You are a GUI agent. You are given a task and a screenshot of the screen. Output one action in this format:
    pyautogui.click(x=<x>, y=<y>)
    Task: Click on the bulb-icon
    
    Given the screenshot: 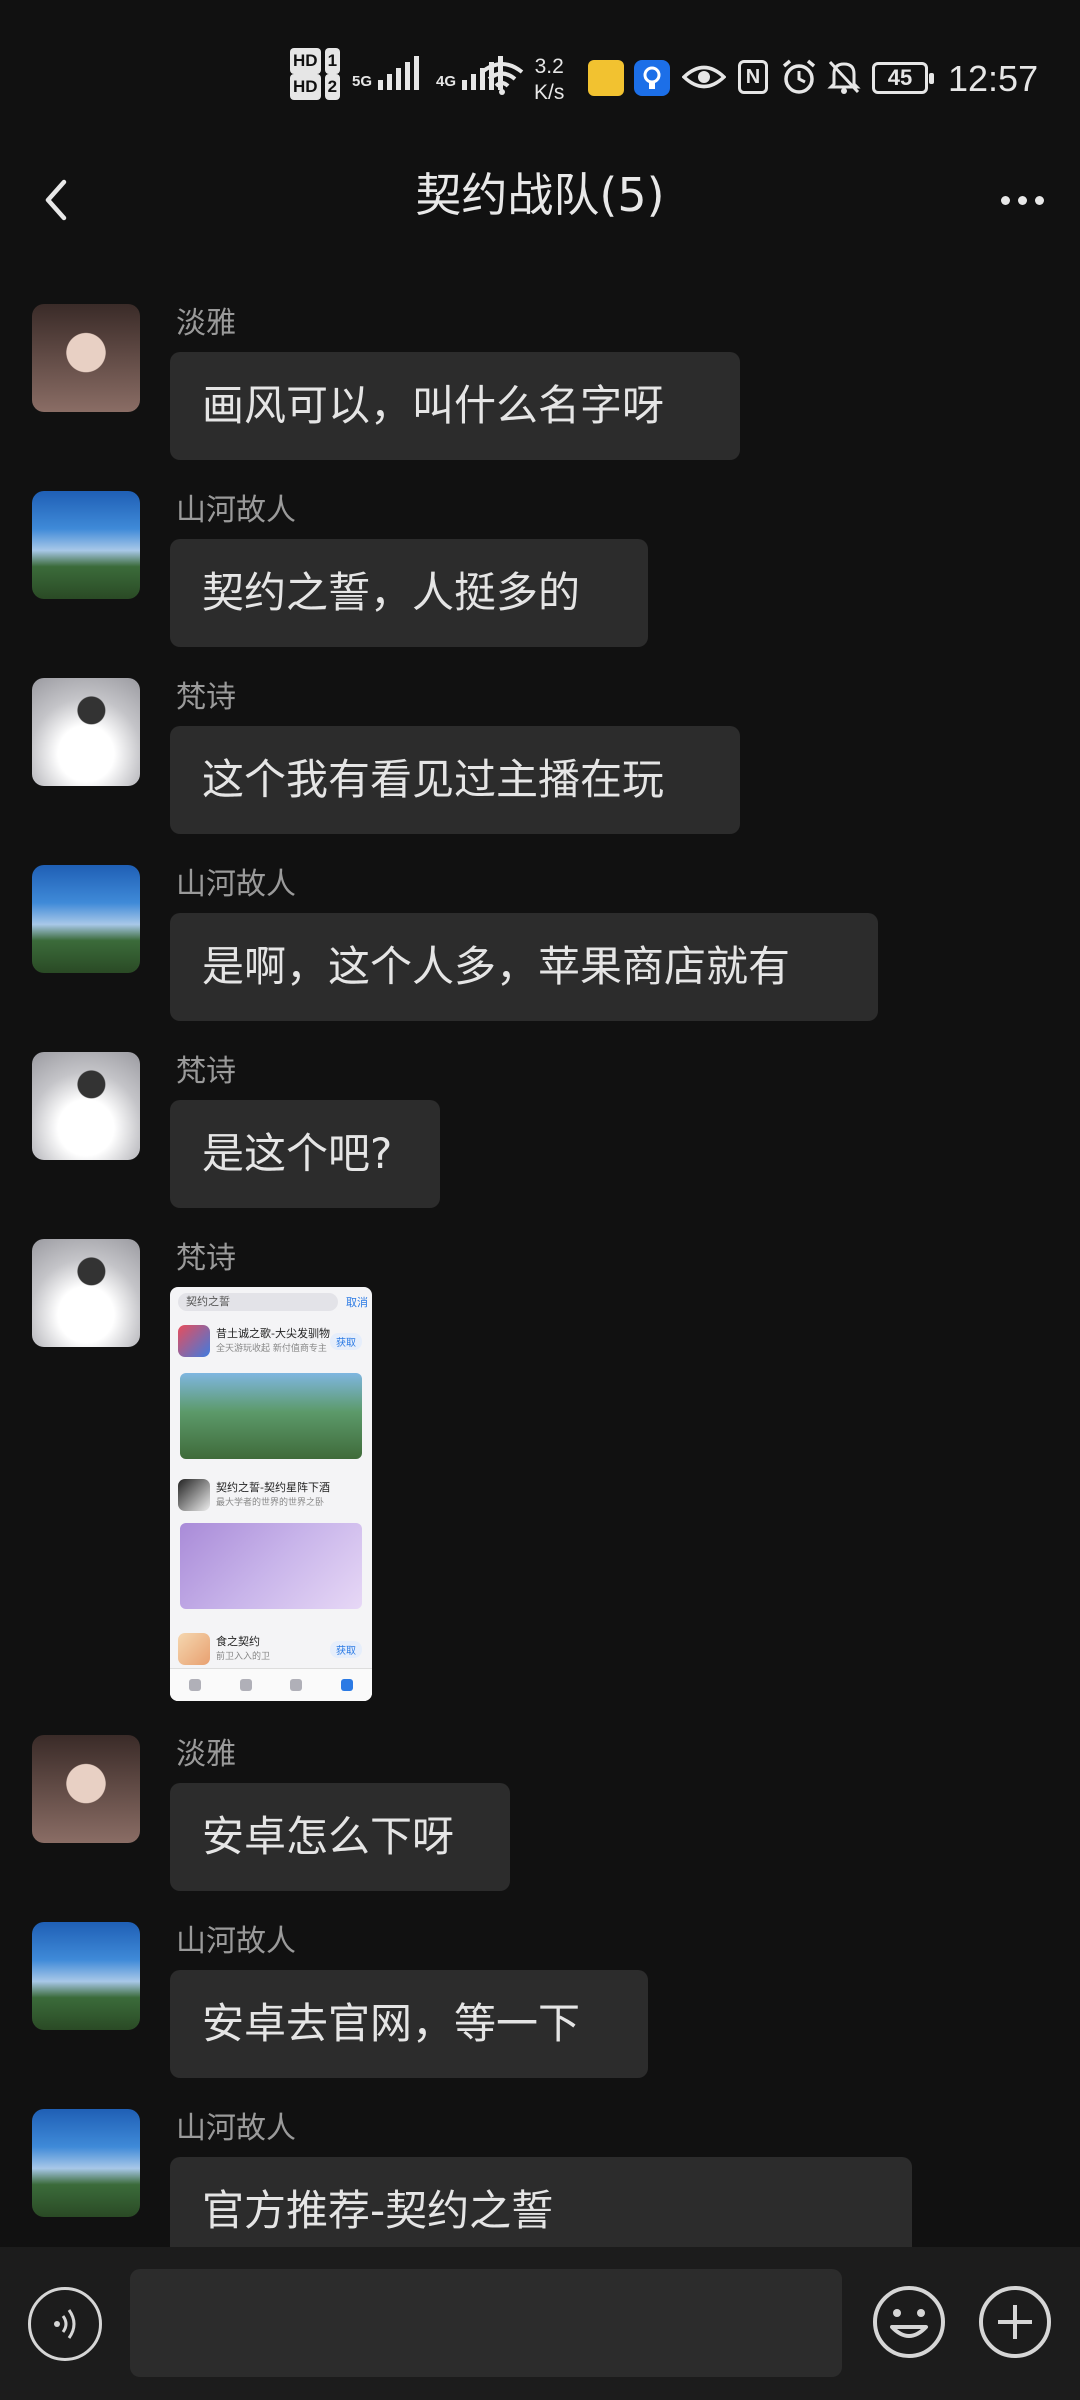 What is the action you would take?
    pyautogui.click(x=652, y=78)
    